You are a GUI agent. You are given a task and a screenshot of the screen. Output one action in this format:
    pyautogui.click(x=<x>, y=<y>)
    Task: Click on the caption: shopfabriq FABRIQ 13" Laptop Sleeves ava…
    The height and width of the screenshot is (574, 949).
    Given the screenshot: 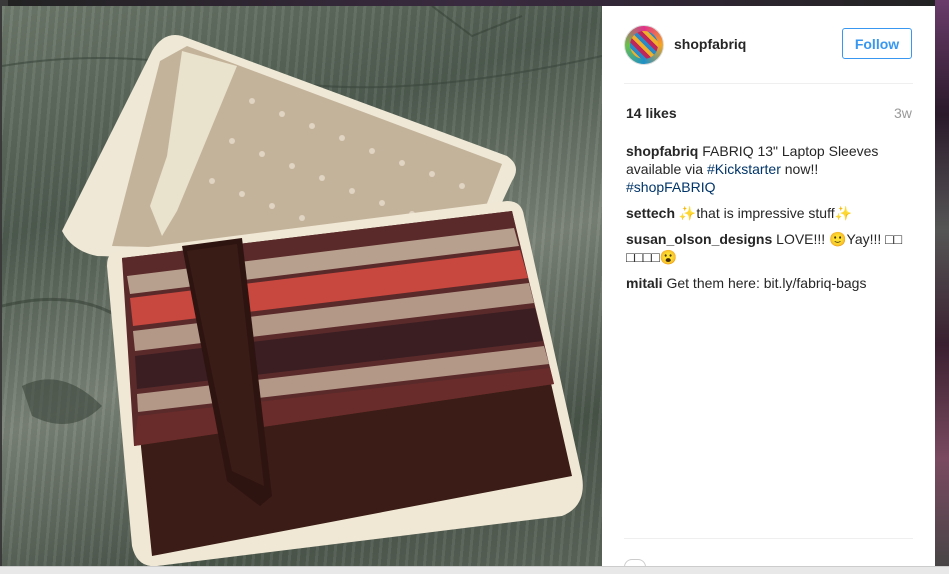 What is the action you would take?
    pyautogui.click(x=771, y=169)
    